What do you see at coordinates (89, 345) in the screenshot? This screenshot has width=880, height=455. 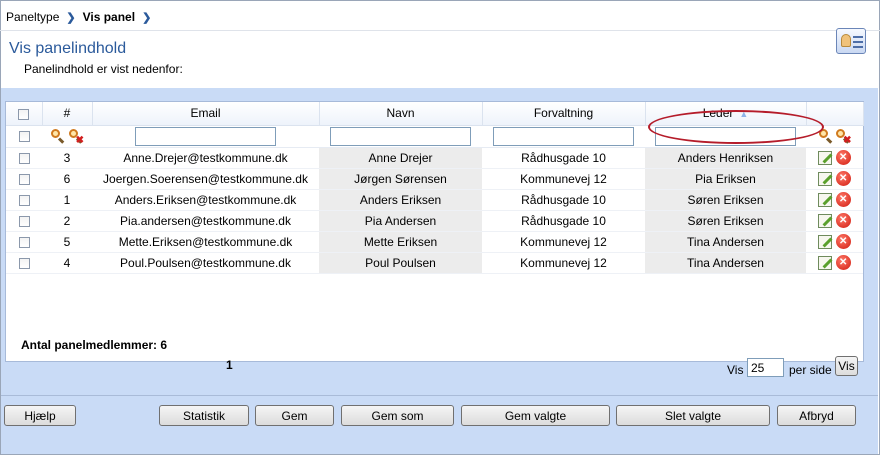 I see `member-count-label: Antal panelmedlemmer:` at bounding box center [89, 345].